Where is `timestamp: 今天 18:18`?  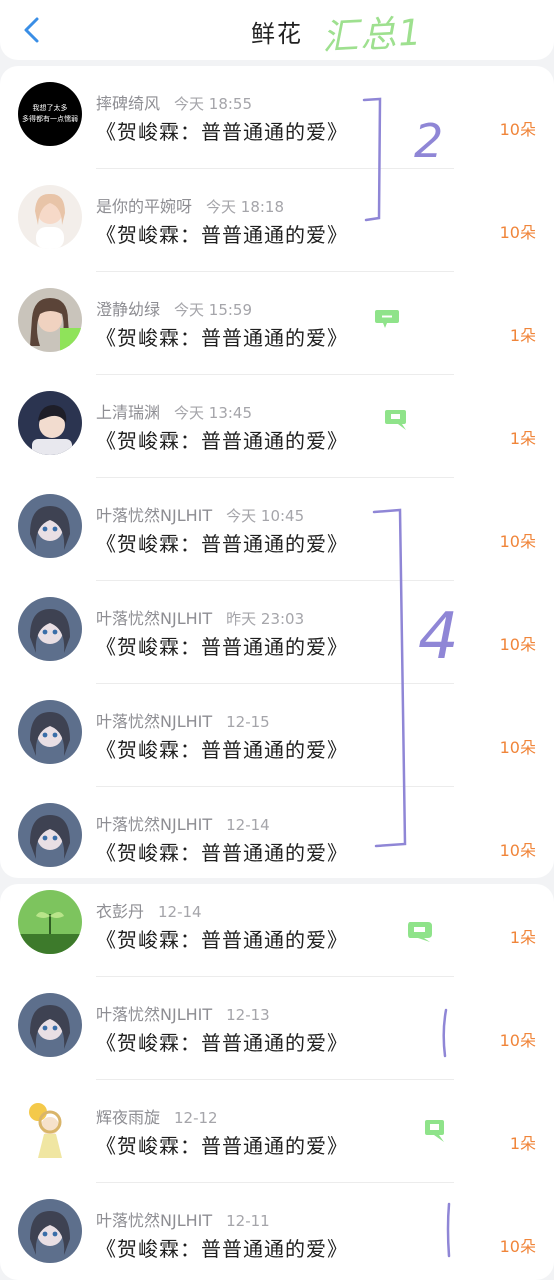 timestamp: 今天 18:18 is located at coordinates (245, 207).